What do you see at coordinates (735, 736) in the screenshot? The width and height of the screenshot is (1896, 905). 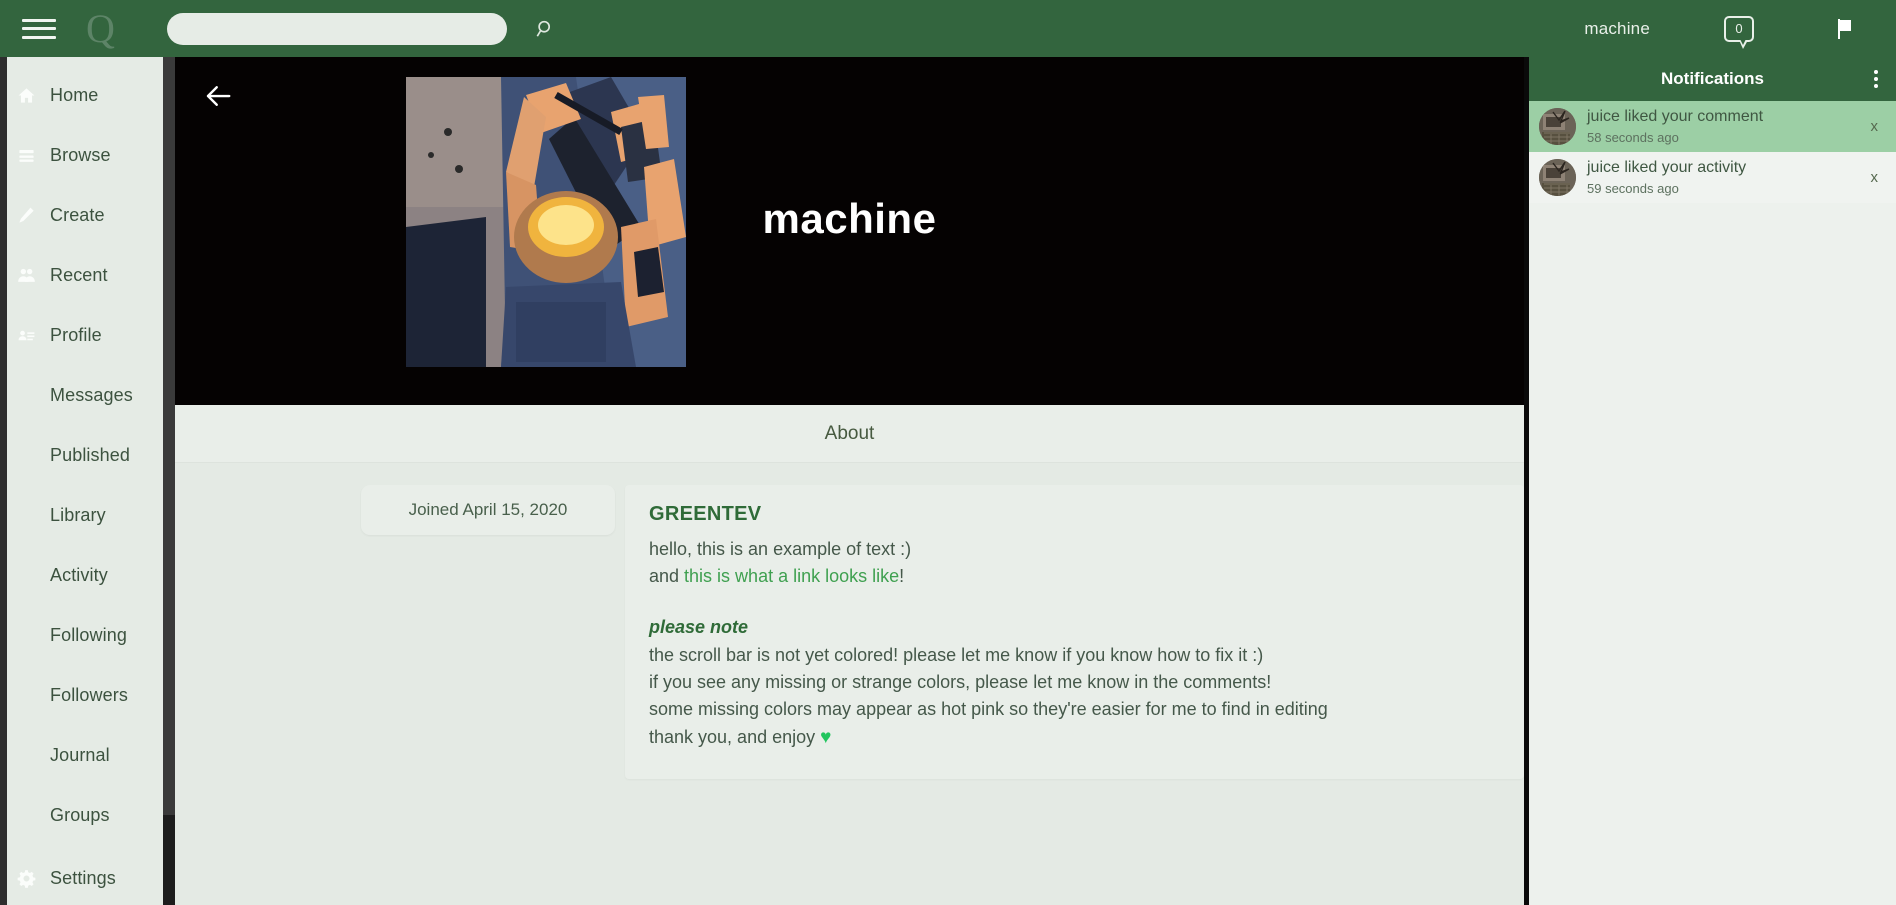 I see `about-thanks-text: thank you, and enjoy` at bounding box center [735, 736].